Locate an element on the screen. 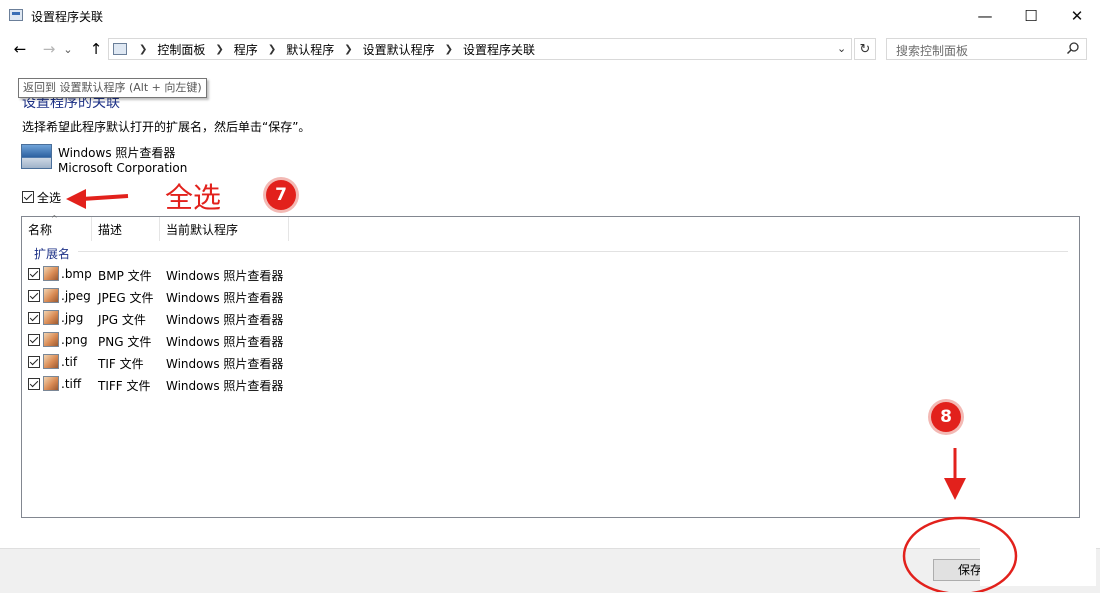  title-bar: 设置程序关联 — ☐ ✕ is located at coordinates (550, 16).